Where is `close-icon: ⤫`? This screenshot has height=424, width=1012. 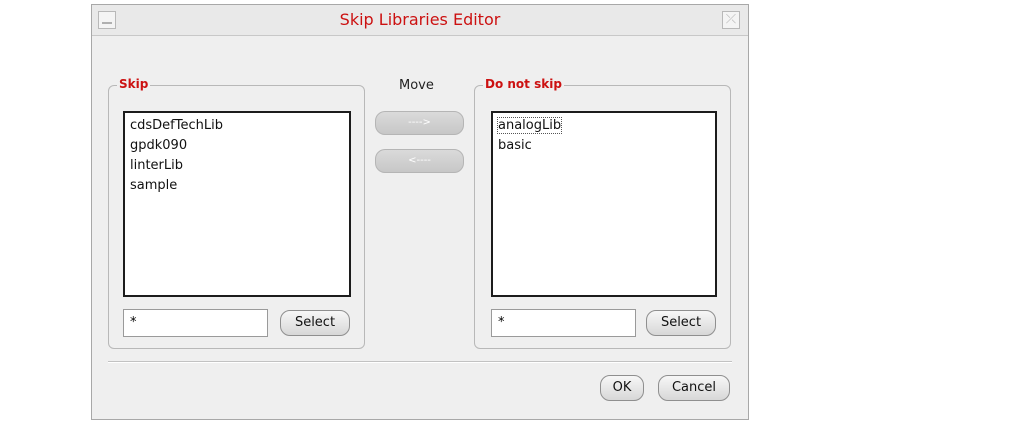 close-icon: ⤫ is located at coordinates (731, 20).